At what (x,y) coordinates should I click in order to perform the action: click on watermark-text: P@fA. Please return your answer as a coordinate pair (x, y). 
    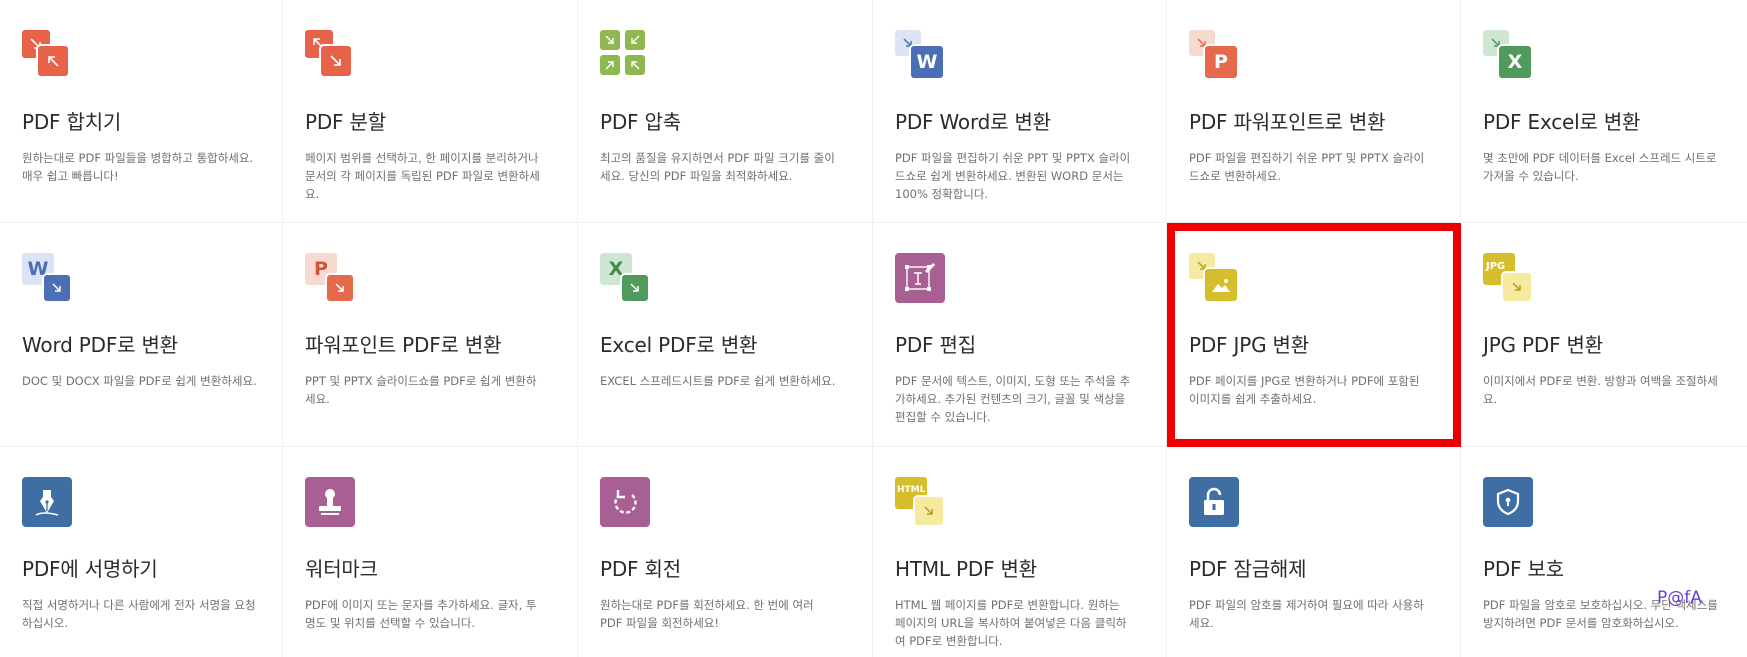
    Looking at the image, I should click on (1679, 598).